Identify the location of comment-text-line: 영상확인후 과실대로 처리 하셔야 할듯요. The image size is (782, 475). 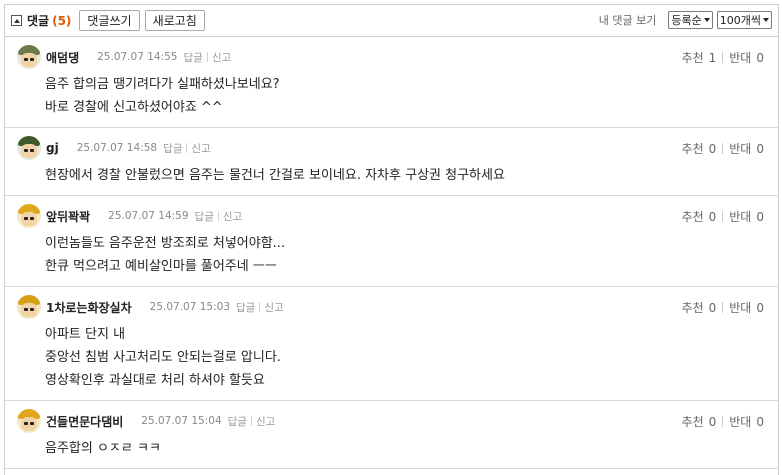
(155, 380).